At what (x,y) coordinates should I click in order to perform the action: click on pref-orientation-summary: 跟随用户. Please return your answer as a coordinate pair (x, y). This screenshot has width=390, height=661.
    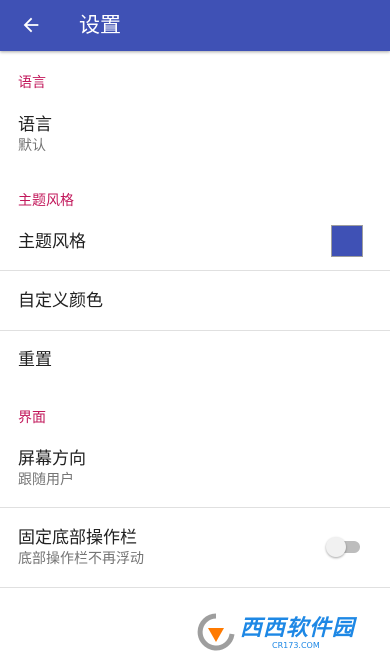
    Looking at the image, I should click on (46, 480).